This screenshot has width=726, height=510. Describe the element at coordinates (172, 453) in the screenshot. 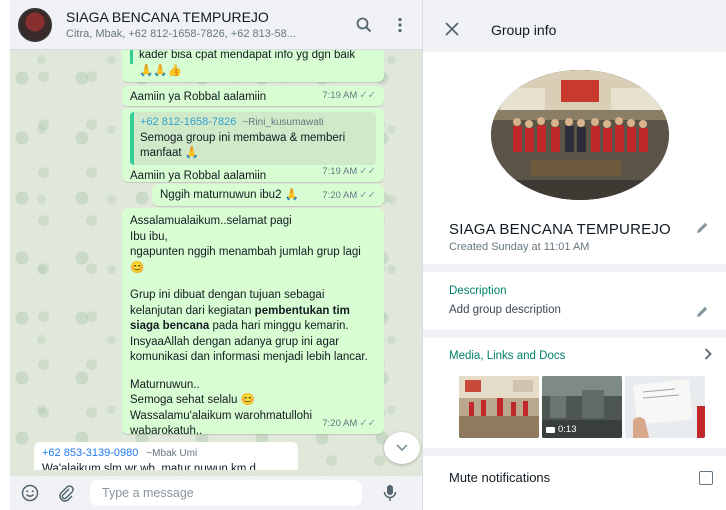

I see `sender-name: ~Mbak Umi` at that location.